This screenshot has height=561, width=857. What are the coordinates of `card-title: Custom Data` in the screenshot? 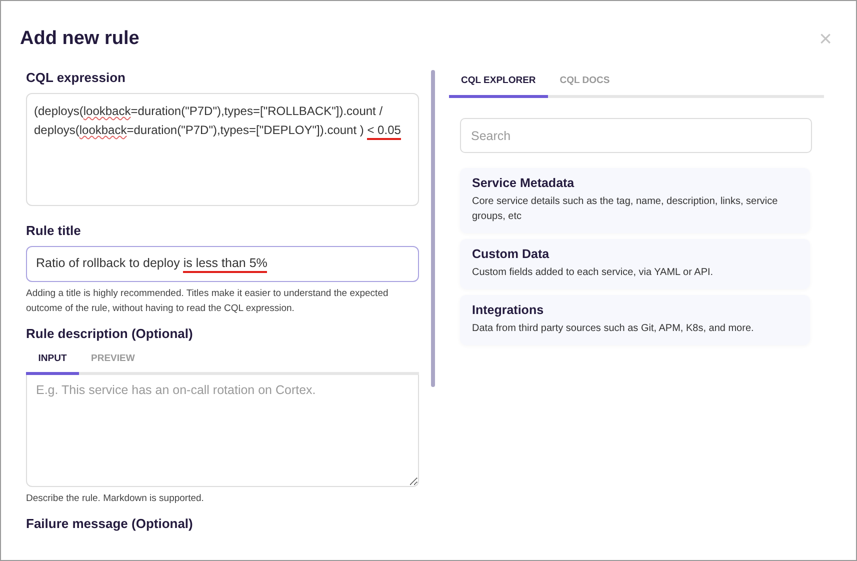 It's located at (511, 254).